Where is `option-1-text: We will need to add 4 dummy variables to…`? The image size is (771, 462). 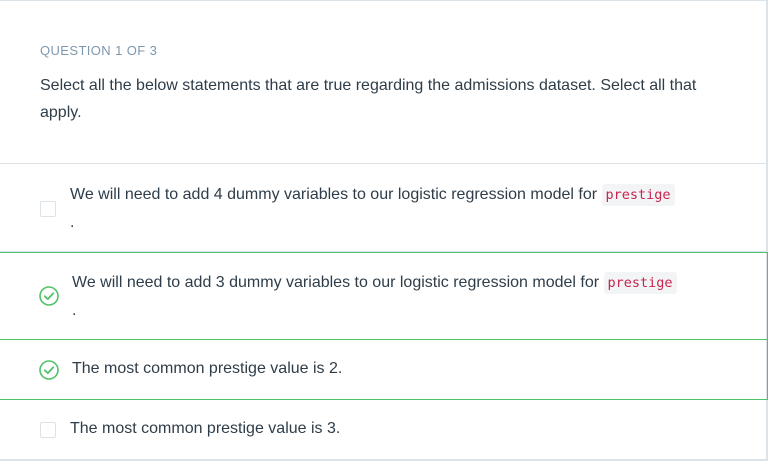
option-1-text: We will need to add 4 dummy variables to… is located at coordinates (336, 194).